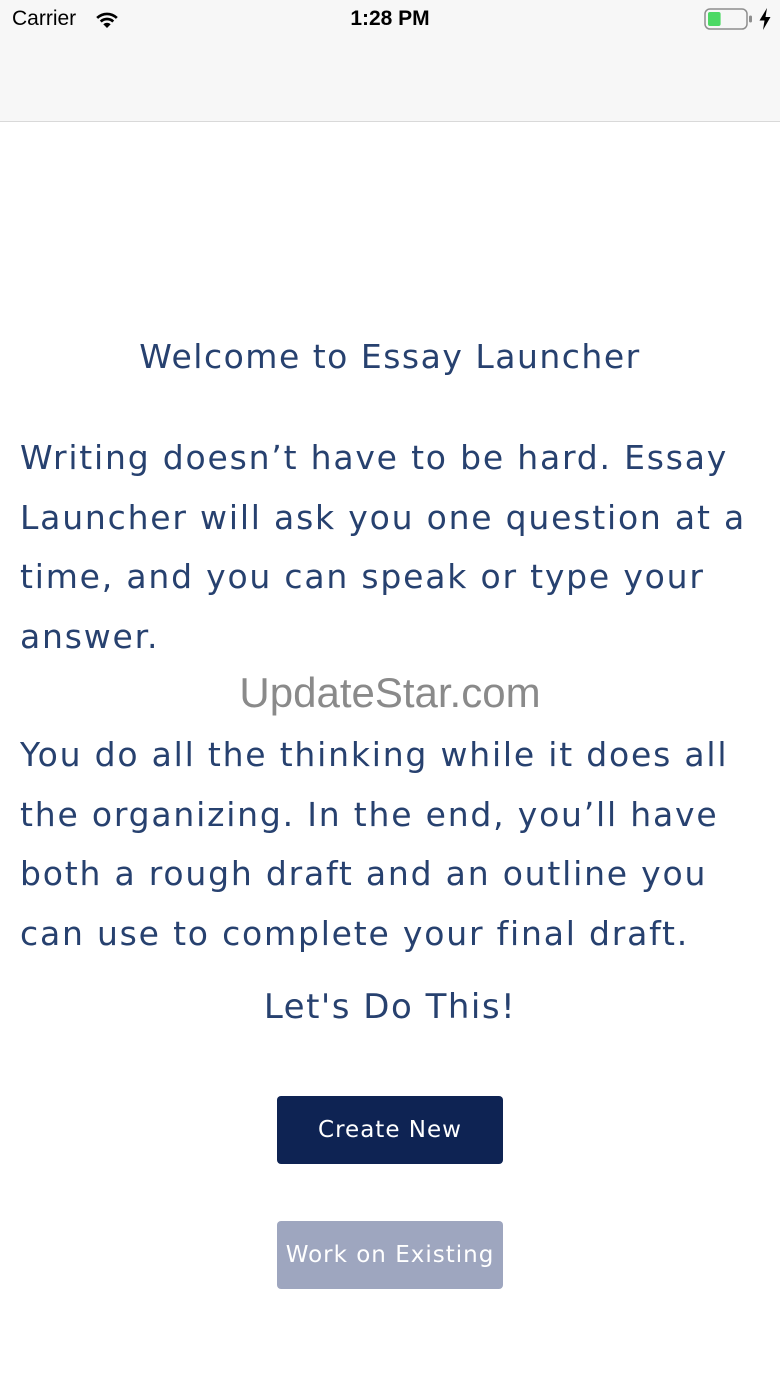  I want to click on charging-icon, so click(765, 19).